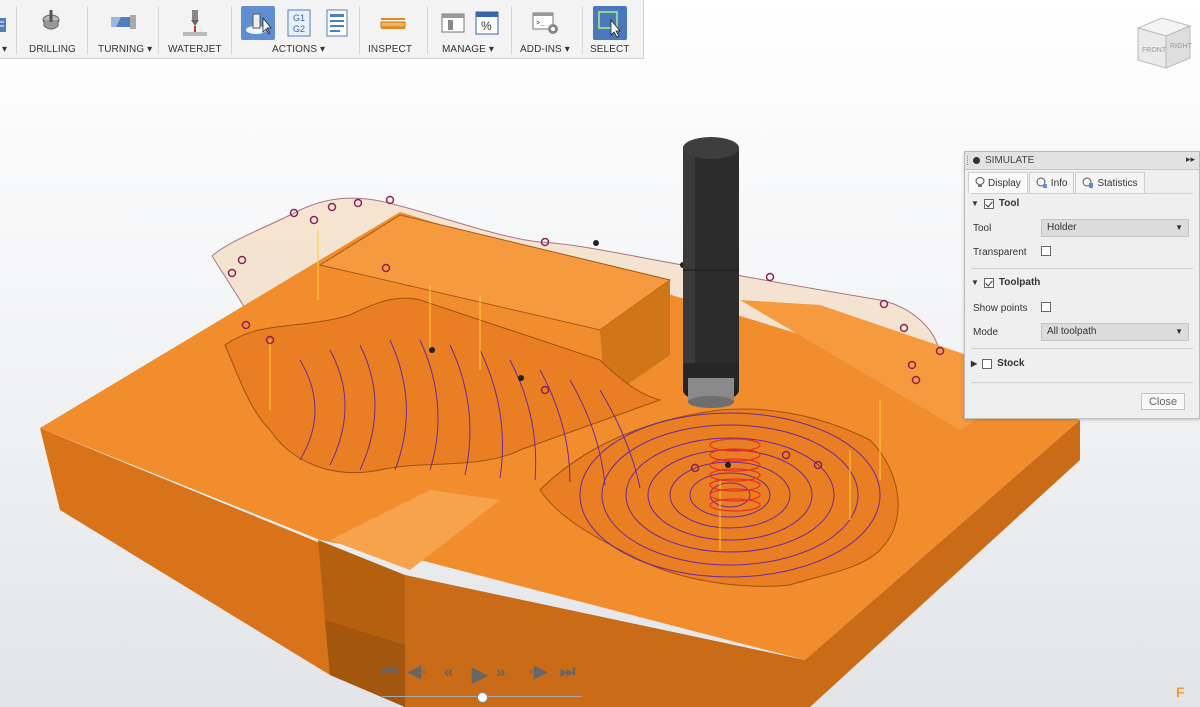  What do you see at coordinates (537, 672) in the screenshot?
I see `next-keypoint-icon: ◦▶` at bounding box center [537, 672].